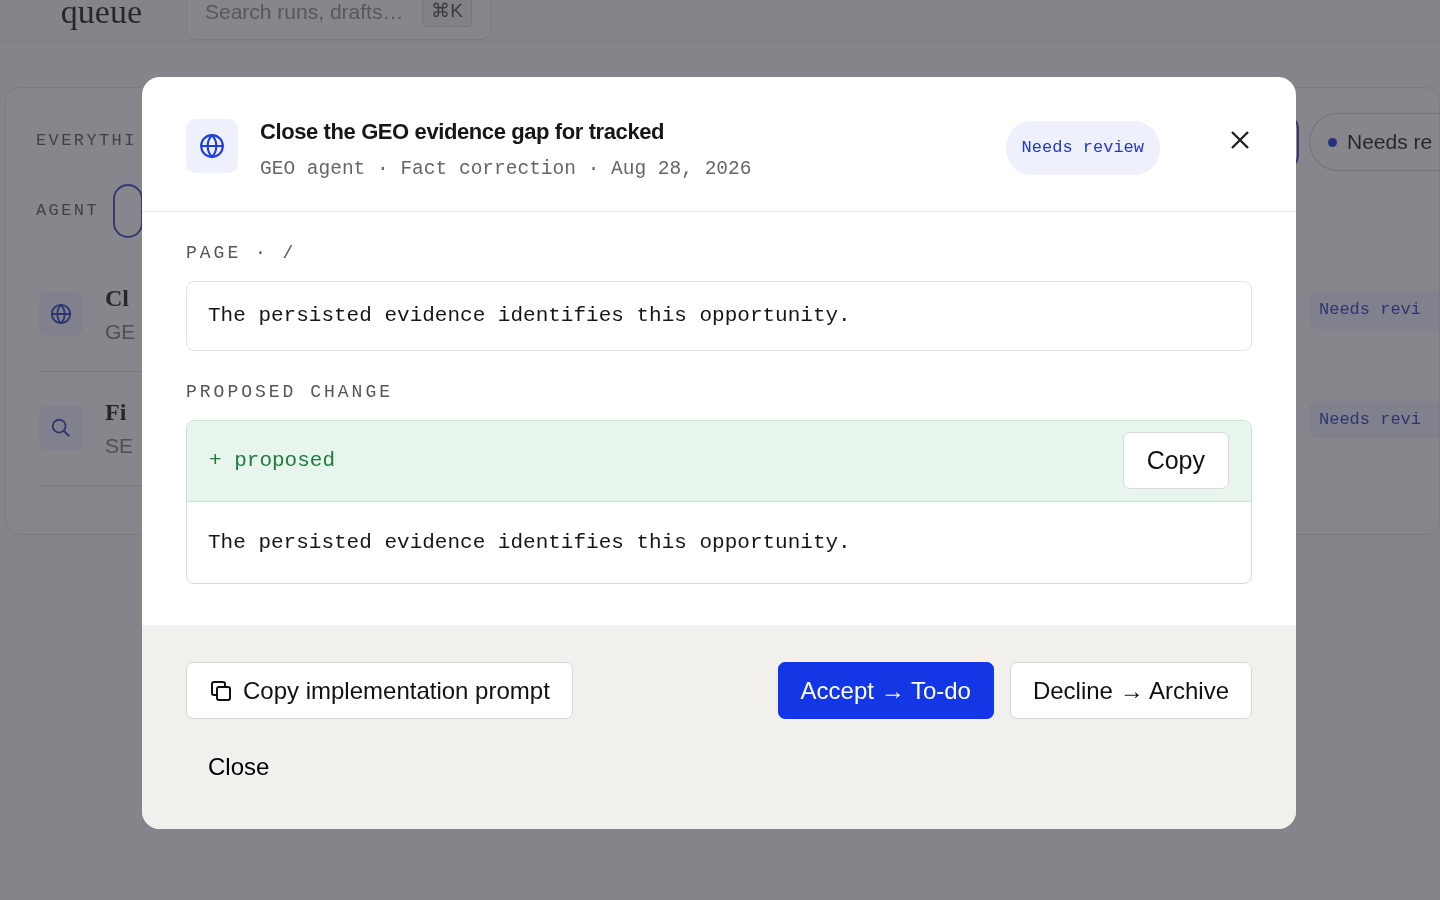 This screenshot has width=1440, height=900. What do you see at coordinates (221, 690) in the screenshot?
I see `copy-icon` at bounding box center [221, 690].